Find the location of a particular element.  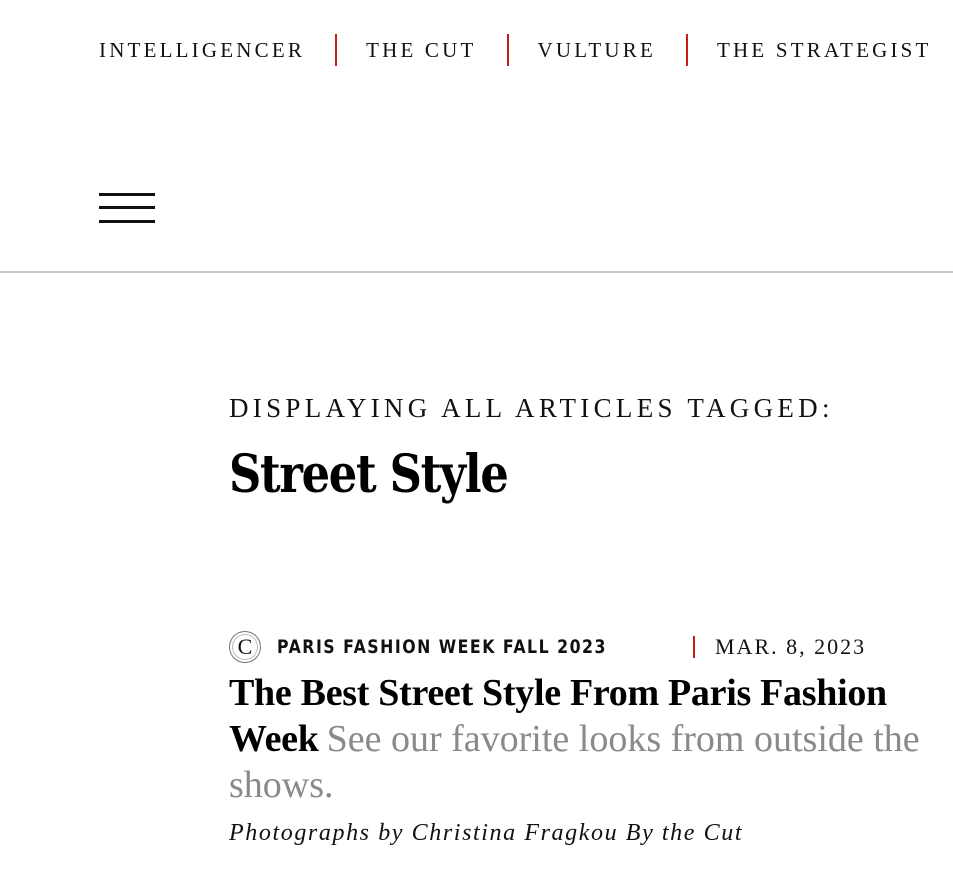

article-rubric-link: PARIS FASHION WEEK FALL 2023 is located at coordinates (442, 647).